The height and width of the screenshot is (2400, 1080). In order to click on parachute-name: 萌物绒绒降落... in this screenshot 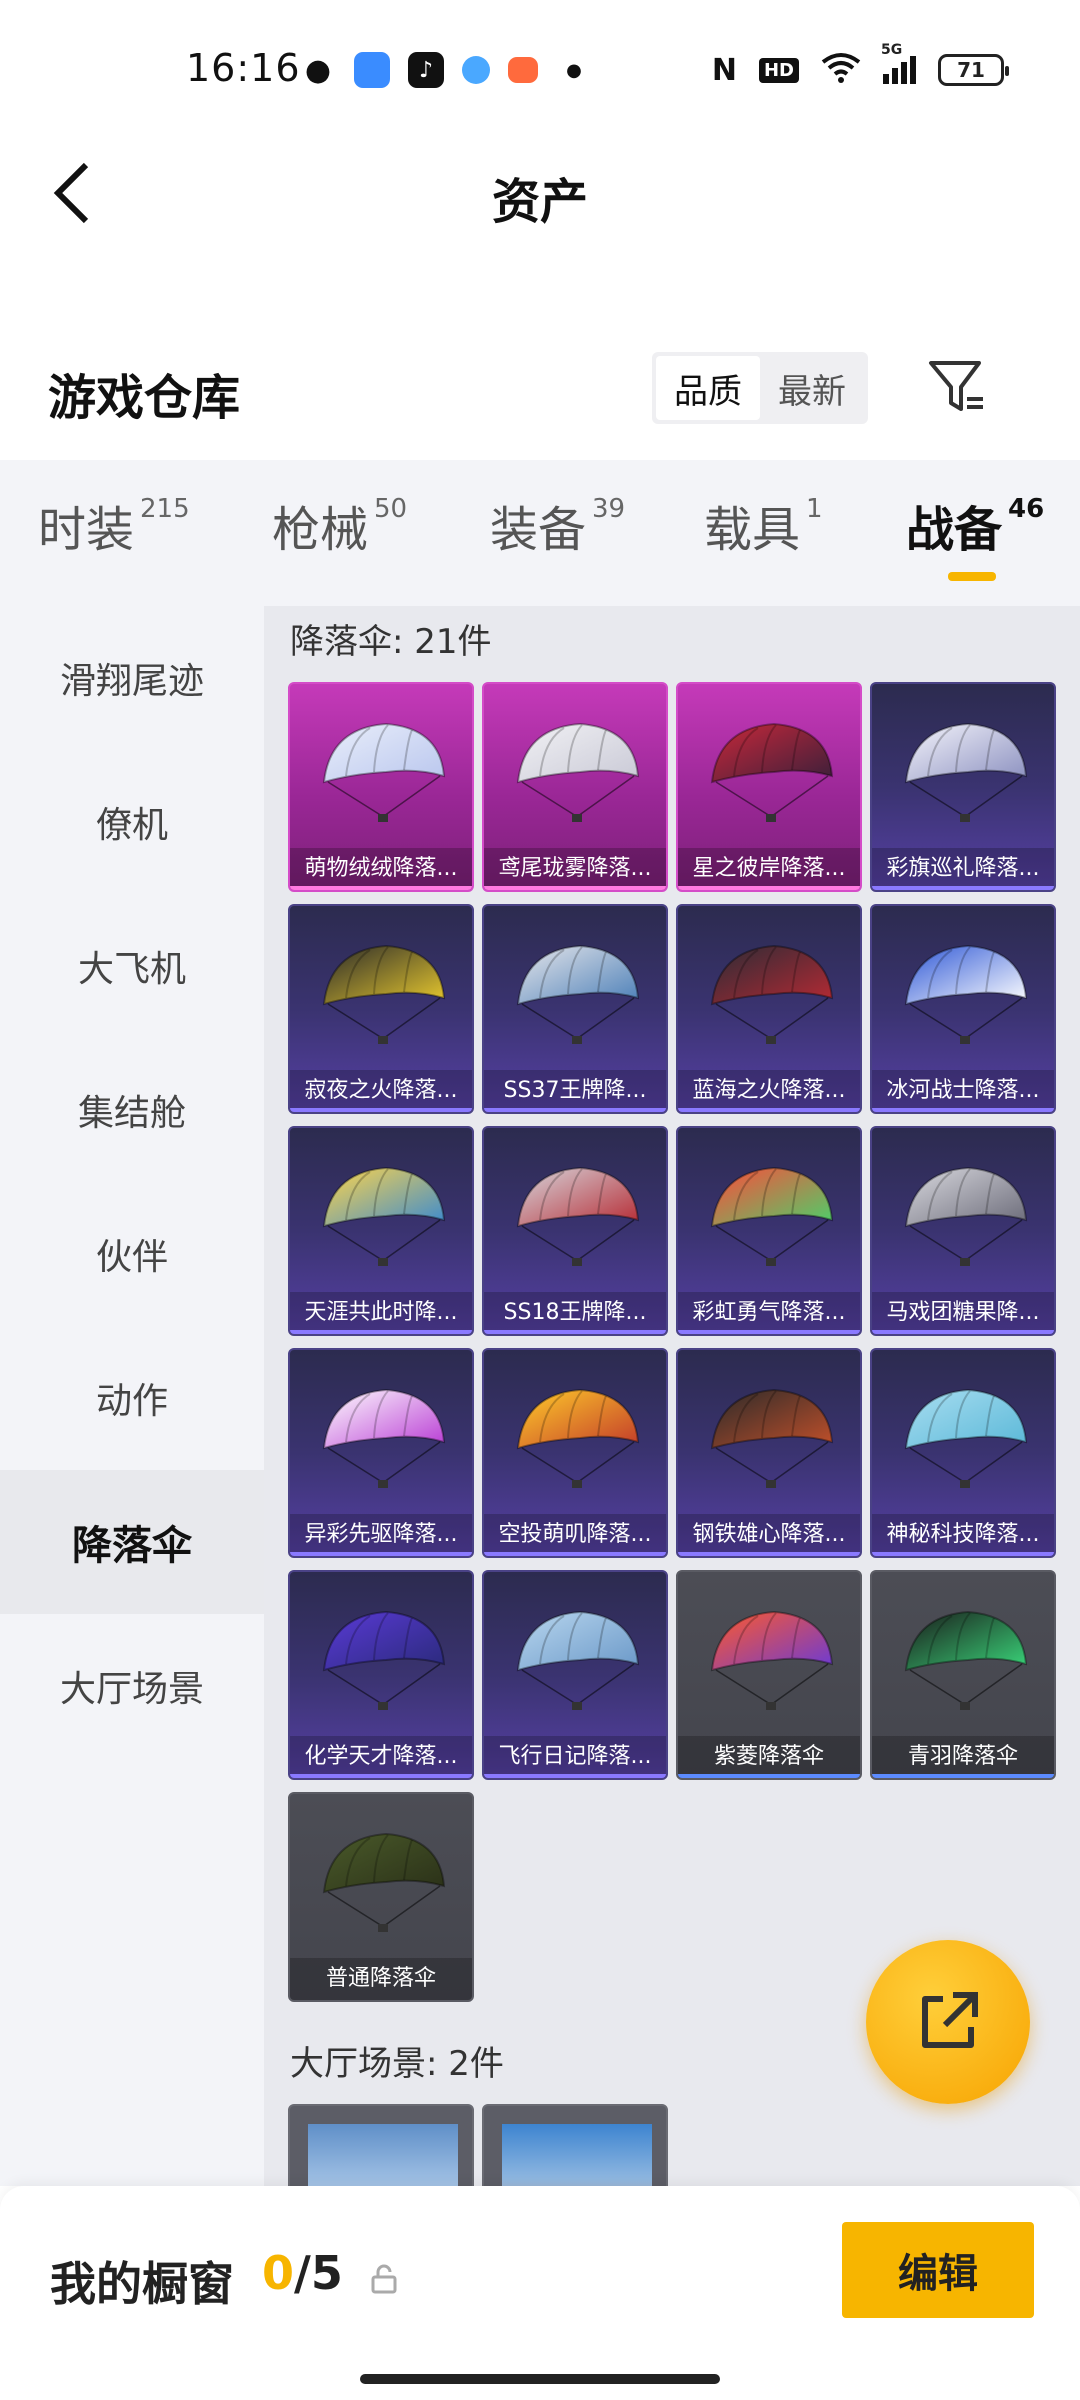, I will do `click(381, 869)`.